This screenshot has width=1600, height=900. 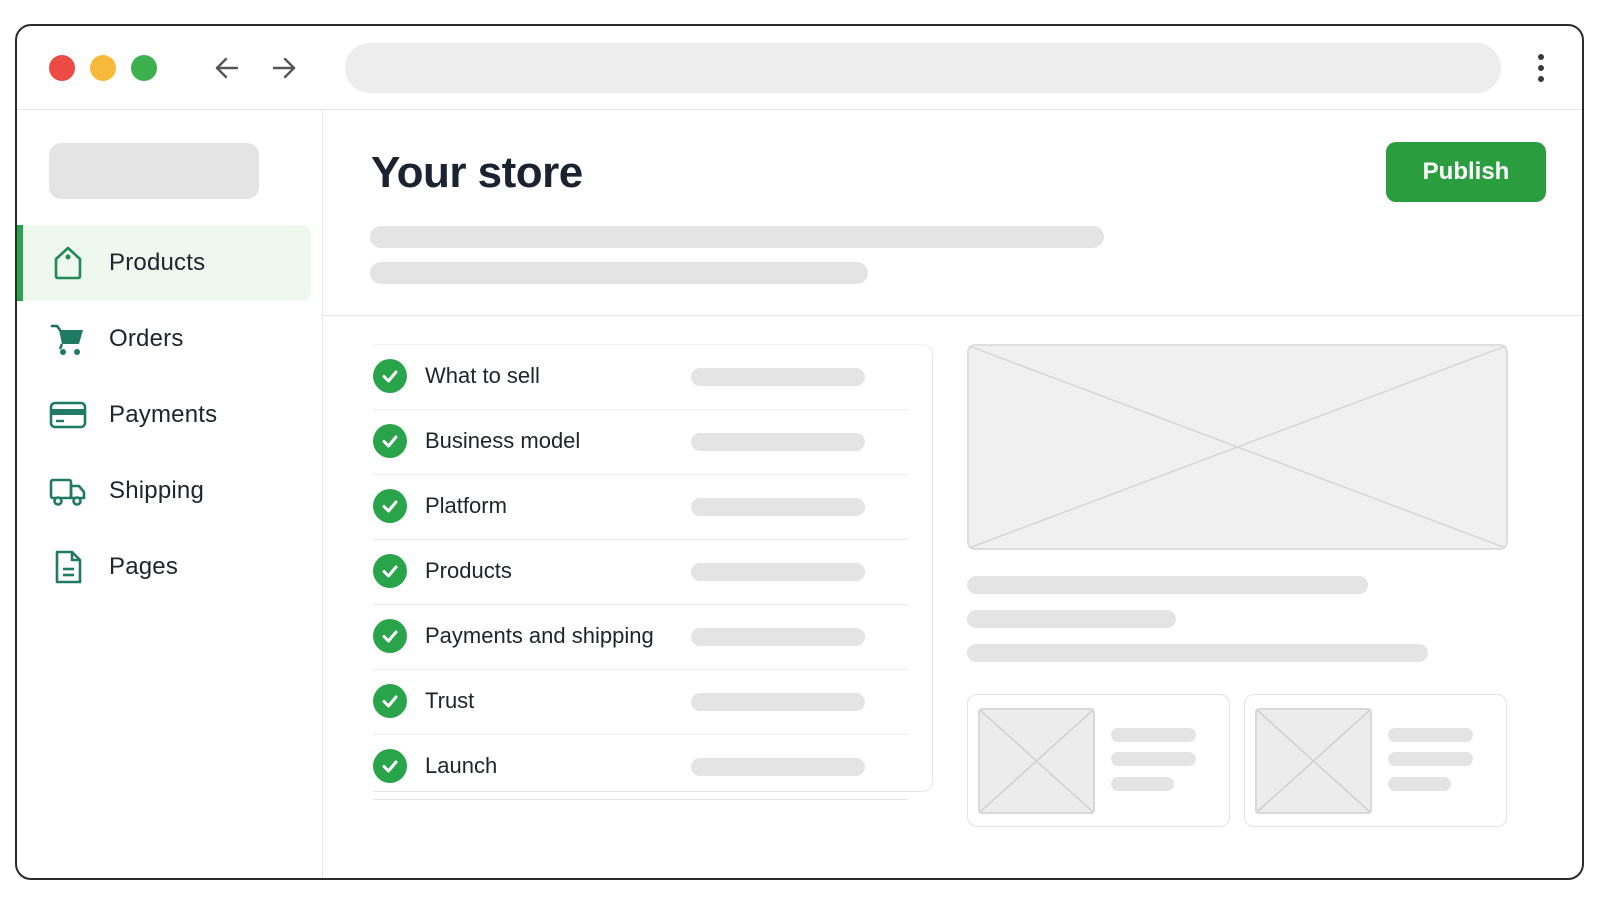 I want to click on arrow-left-icon, so click(x=227, y=68).